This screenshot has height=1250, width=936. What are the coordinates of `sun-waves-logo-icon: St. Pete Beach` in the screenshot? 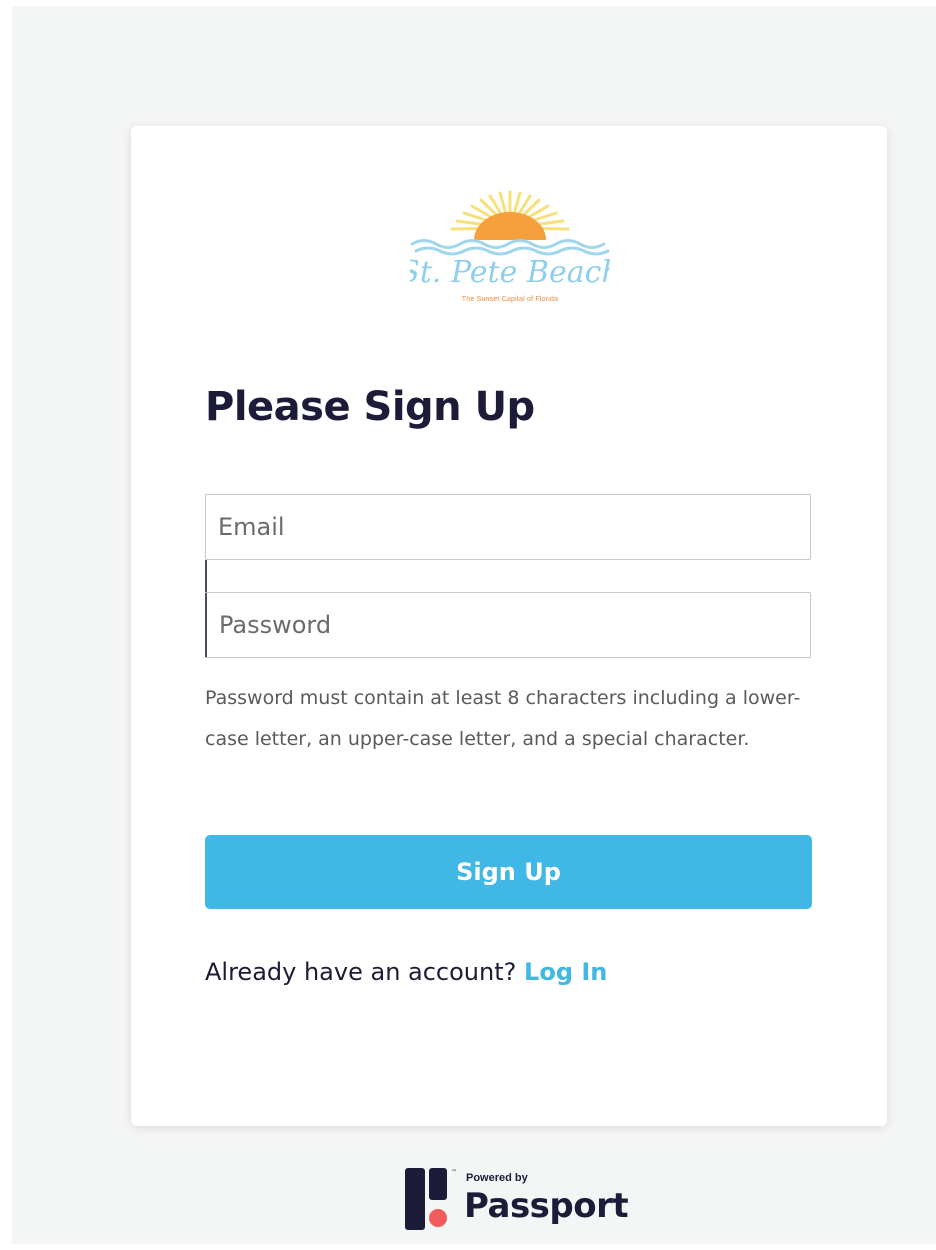 It's located at (510, 240).